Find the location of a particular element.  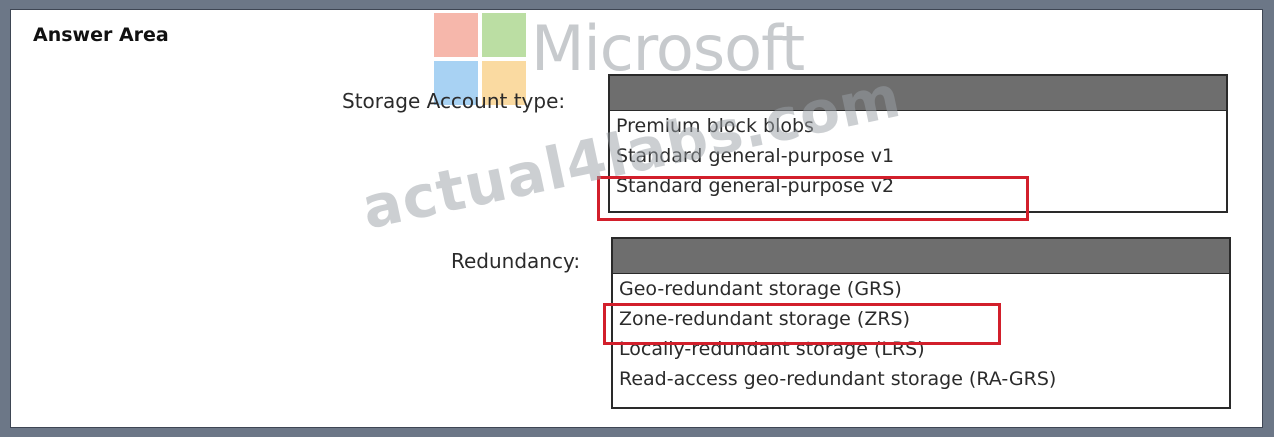

selected-answer-highlight-storage-type is located at coordinates (813, 198).